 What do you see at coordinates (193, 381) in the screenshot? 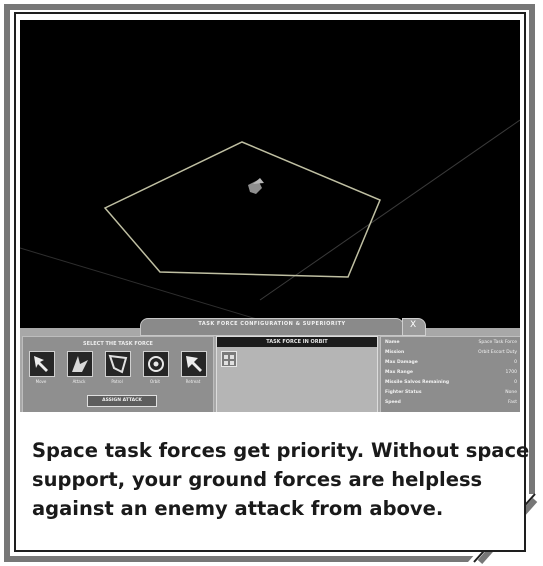
I see `retreat-command-label: Retreat` at bounding box center [193, 381].